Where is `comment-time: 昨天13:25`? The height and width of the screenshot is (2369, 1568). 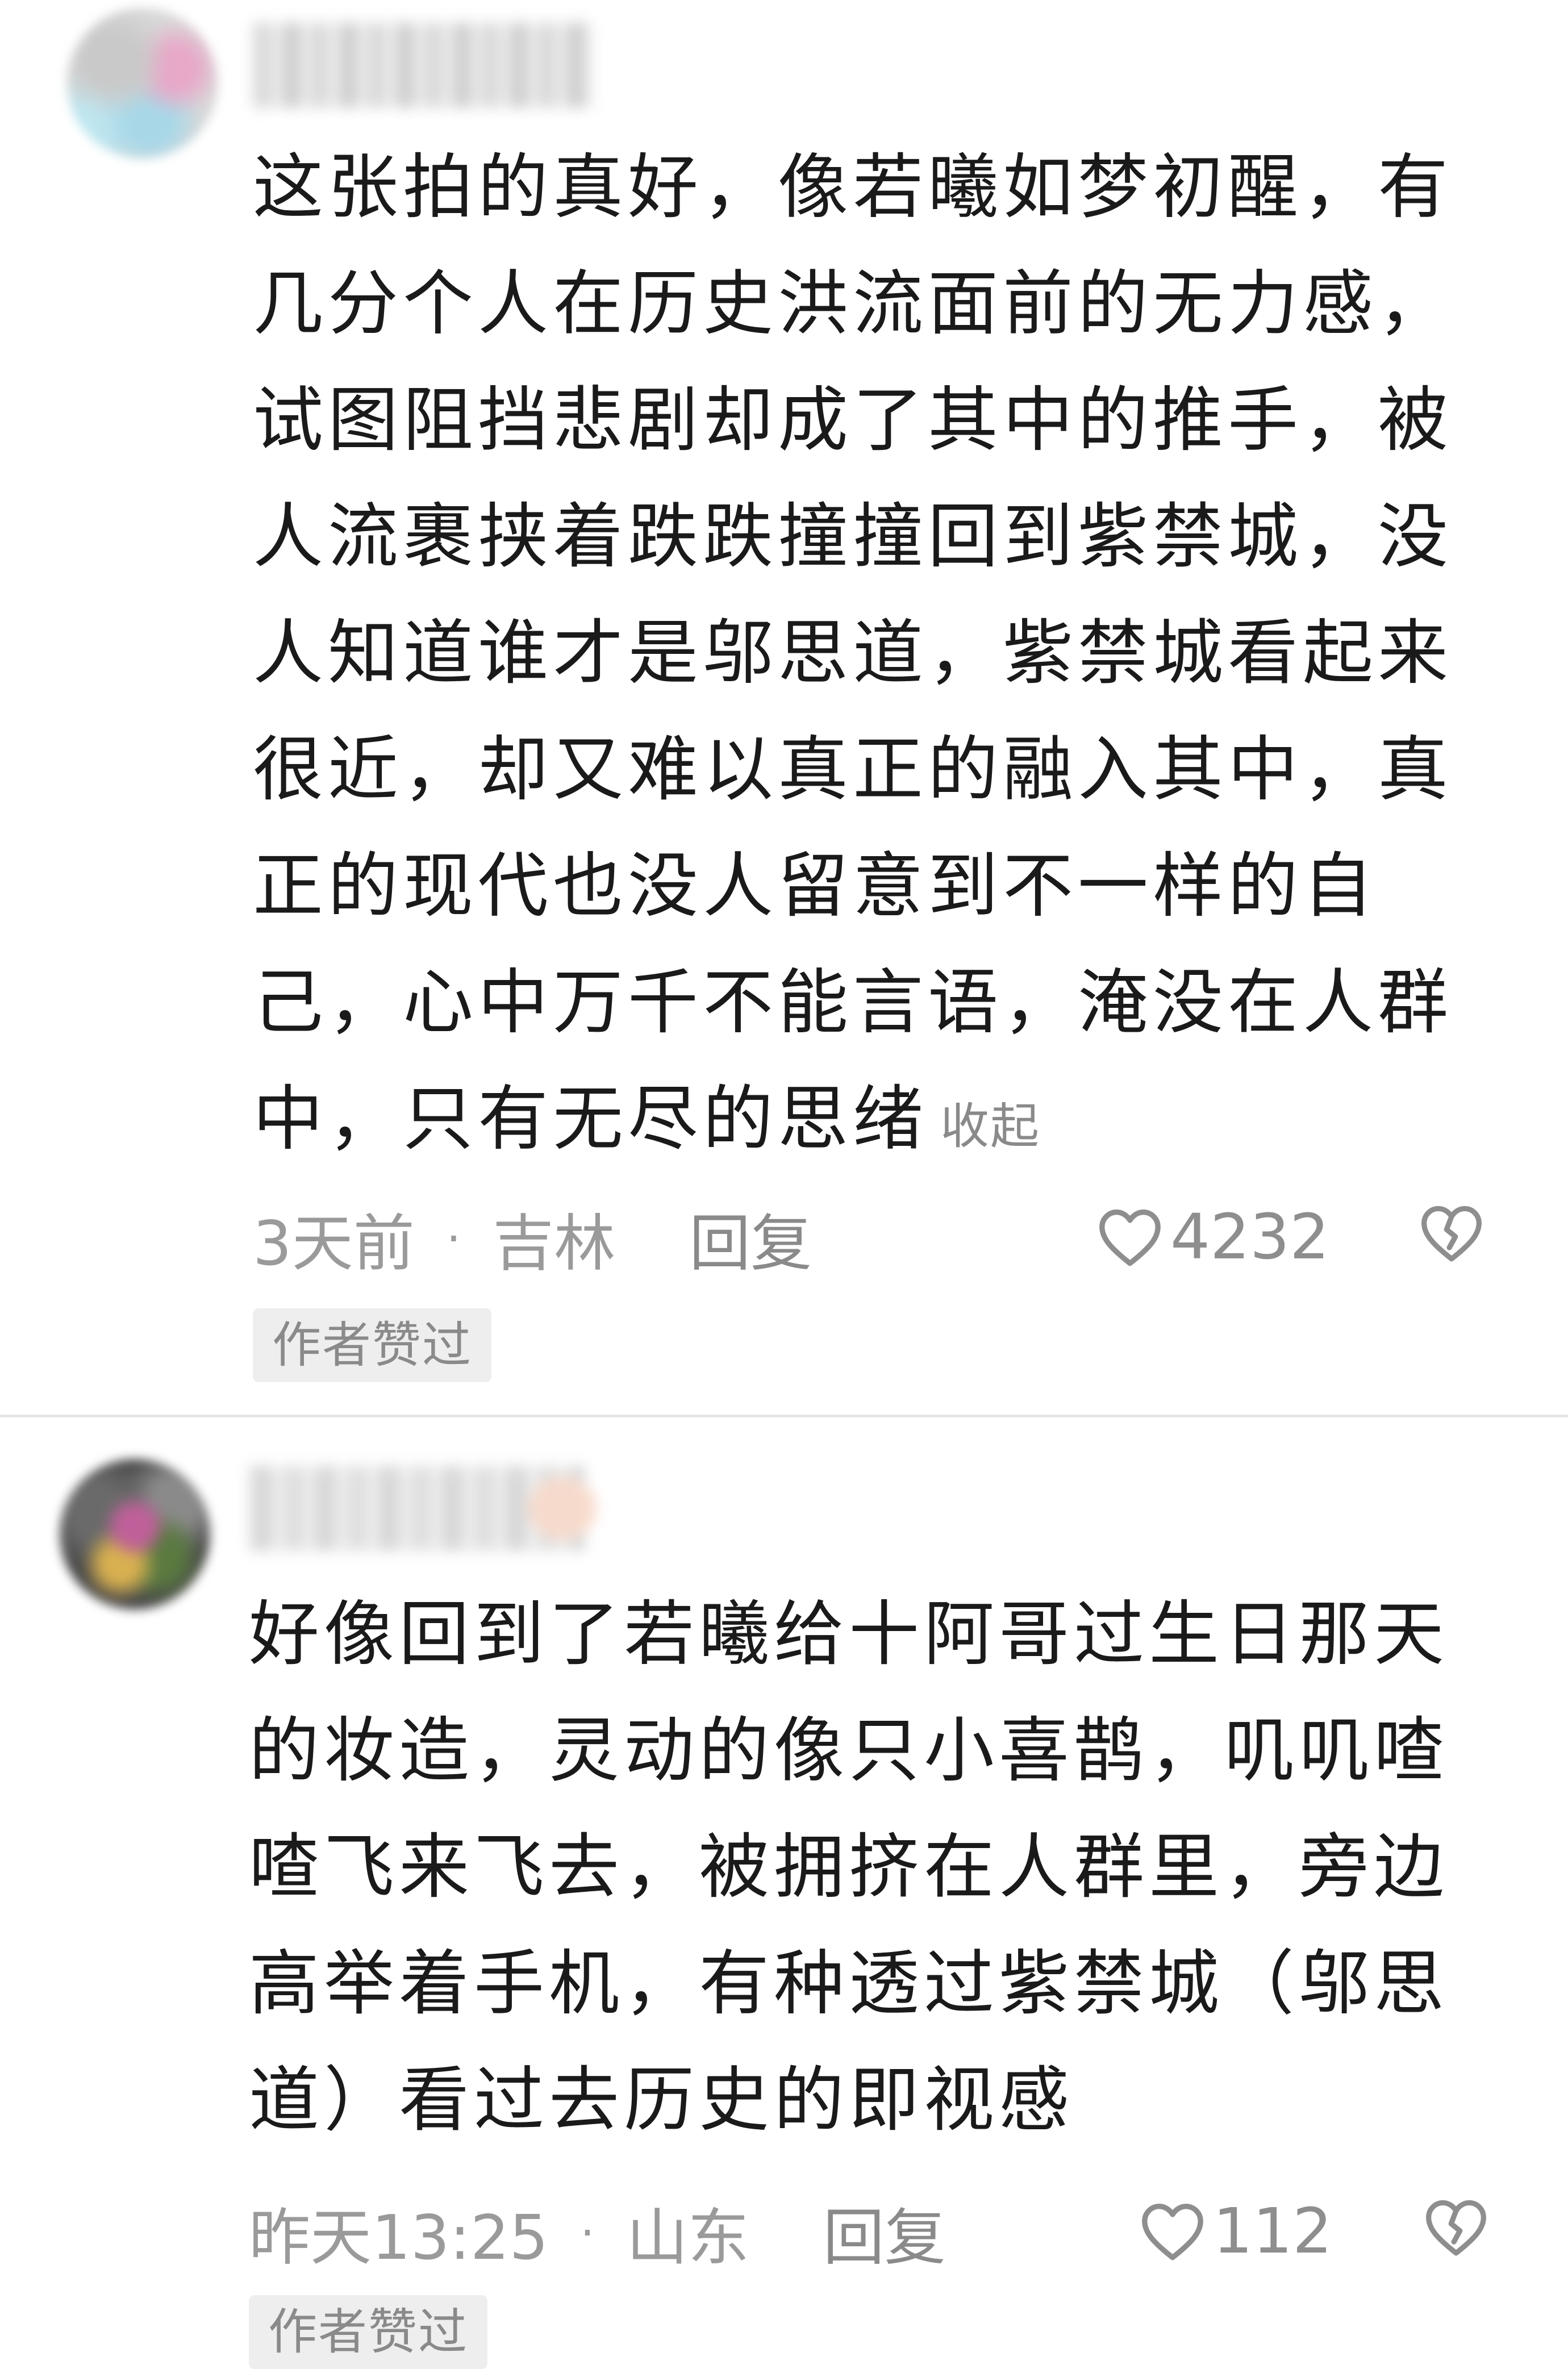 comment-time: 昨天13:25 is located at coordinates (399, 2238).